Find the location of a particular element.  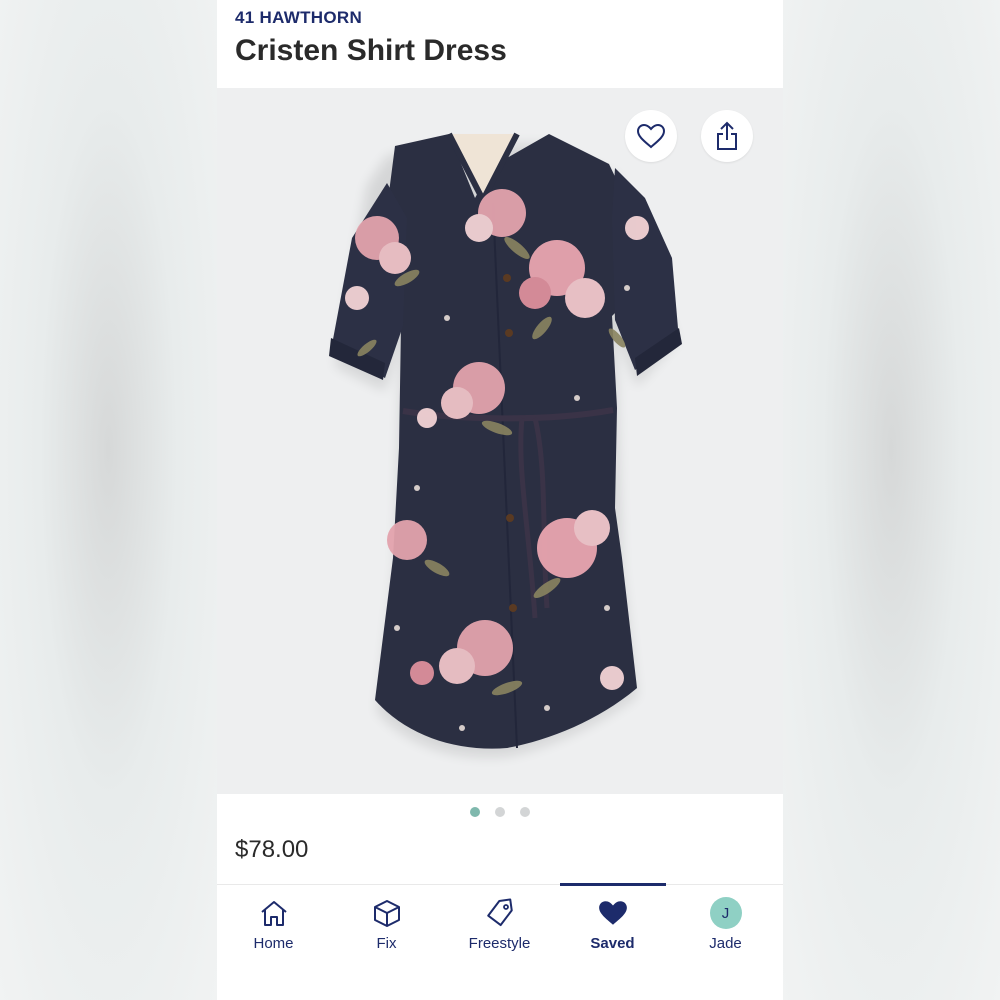

nav-profile: J Jade is located at coordinates (725, 925).